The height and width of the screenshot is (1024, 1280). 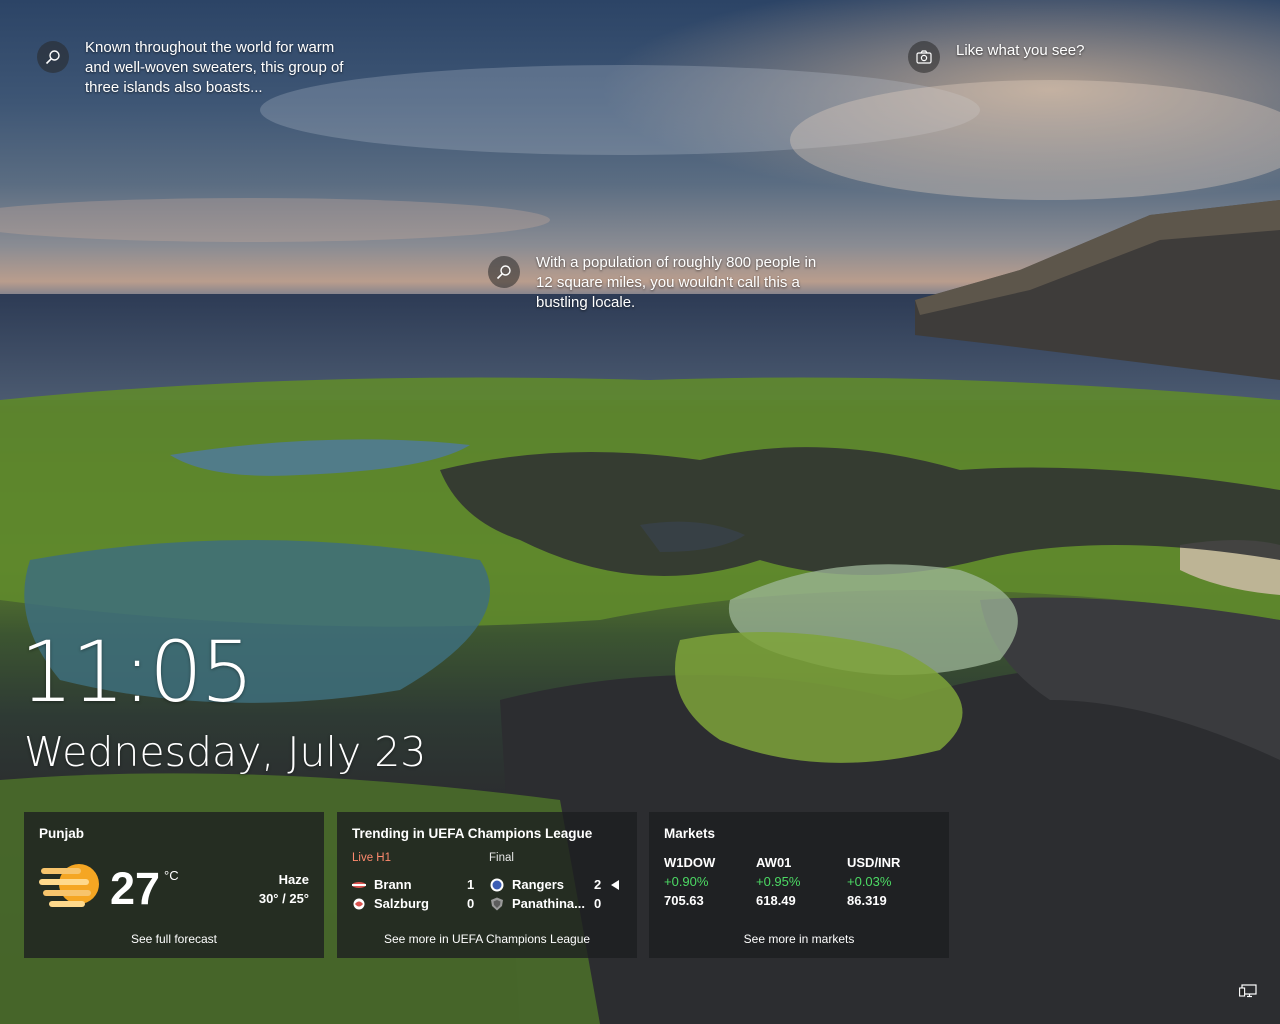 What do you see at coordinates (598, 884) in the screenshot?
I see `team-score: 2` at bounding box center [598, 884].